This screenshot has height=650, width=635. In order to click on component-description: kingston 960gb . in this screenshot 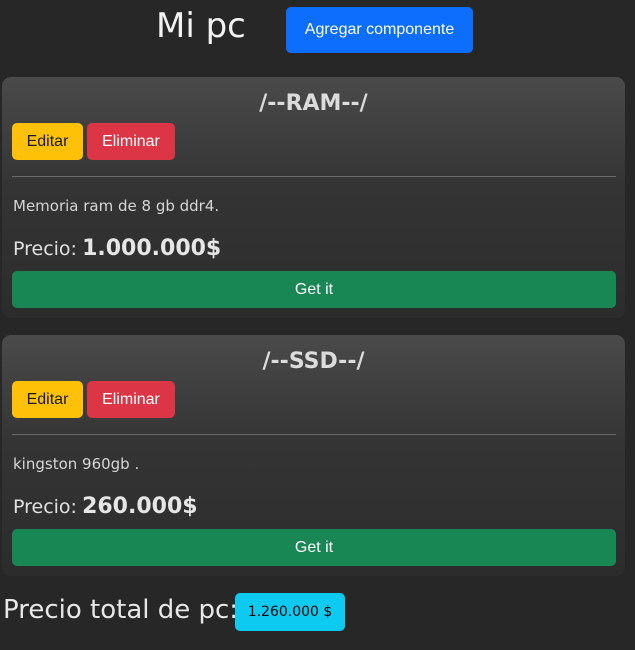, I will do `click(76, 464)`.